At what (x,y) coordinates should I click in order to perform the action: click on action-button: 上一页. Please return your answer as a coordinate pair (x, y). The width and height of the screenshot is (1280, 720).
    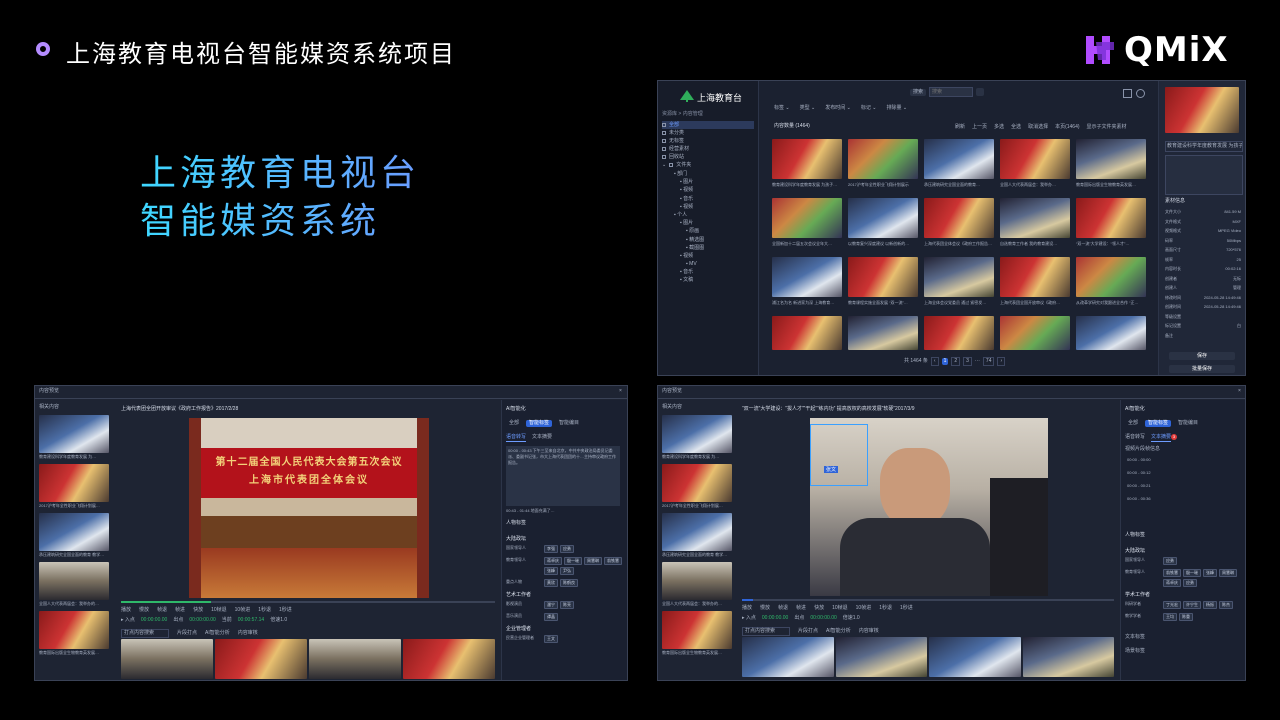
    Looking at the image, I should click on (979, 127).